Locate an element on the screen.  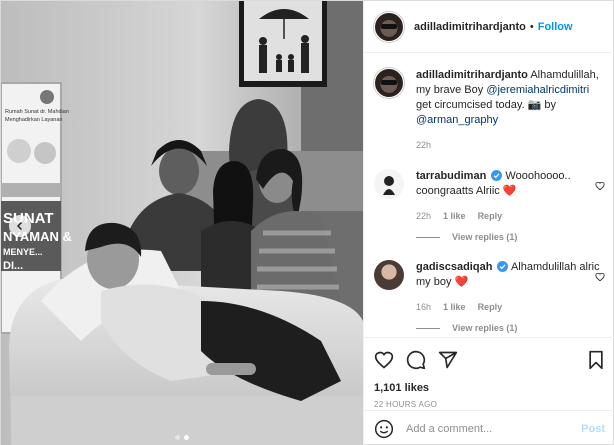
carousel-dot is located at coordinates (177, 437).